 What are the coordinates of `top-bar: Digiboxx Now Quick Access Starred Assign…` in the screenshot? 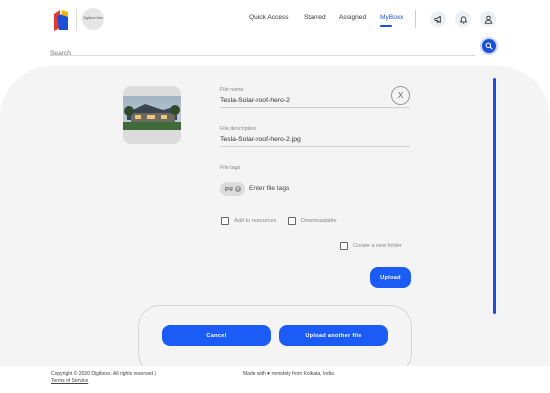 It's located at (275, 20).